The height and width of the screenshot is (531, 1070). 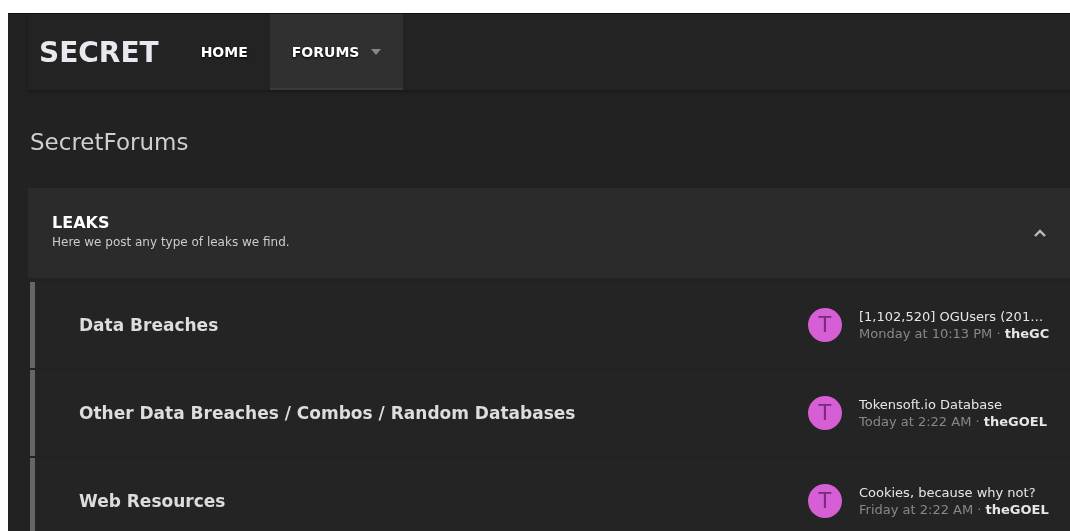 I want to click on page-title: SecretForums, so click(x=109, y=142).